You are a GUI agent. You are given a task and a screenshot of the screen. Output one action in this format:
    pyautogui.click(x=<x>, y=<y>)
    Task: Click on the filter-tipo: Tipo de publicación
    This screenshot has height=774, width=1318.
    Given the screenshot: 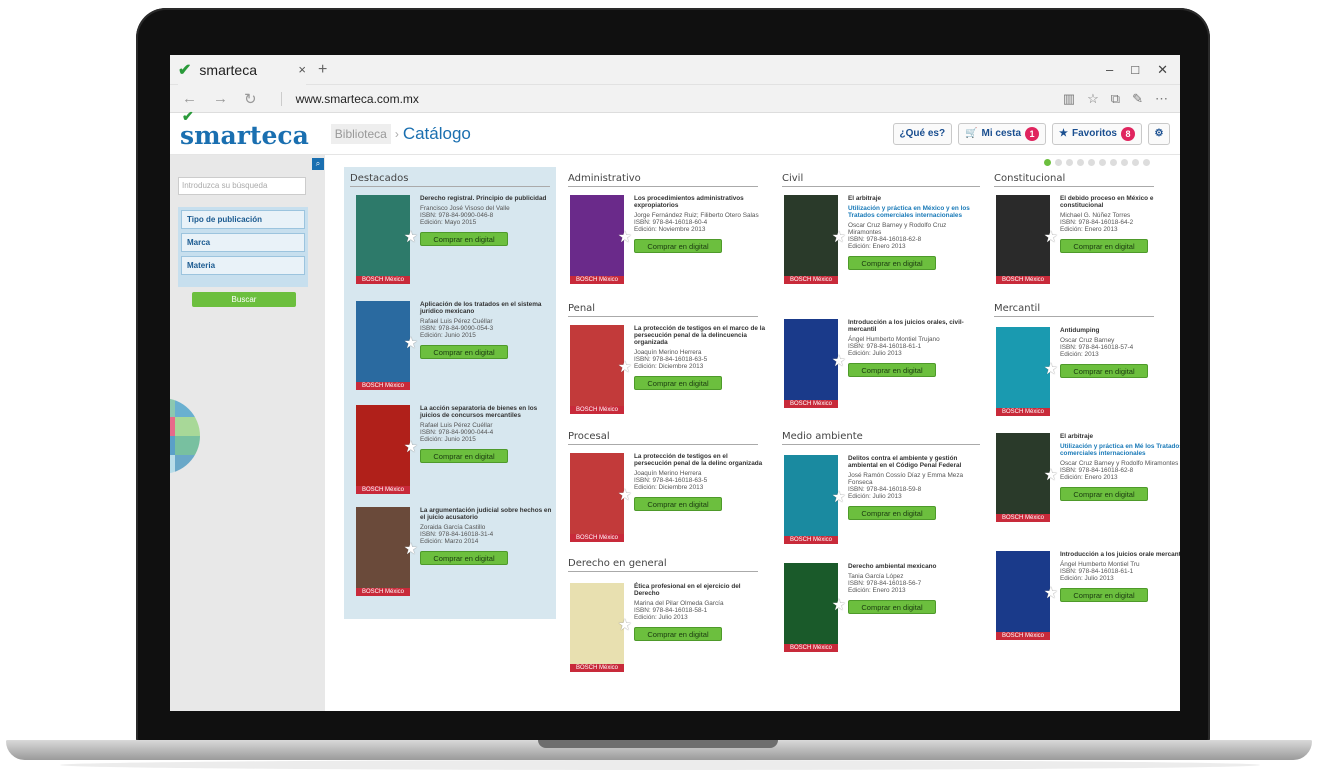 What is the action you would take?
    pyautogui.click(x=243, y=219)
    